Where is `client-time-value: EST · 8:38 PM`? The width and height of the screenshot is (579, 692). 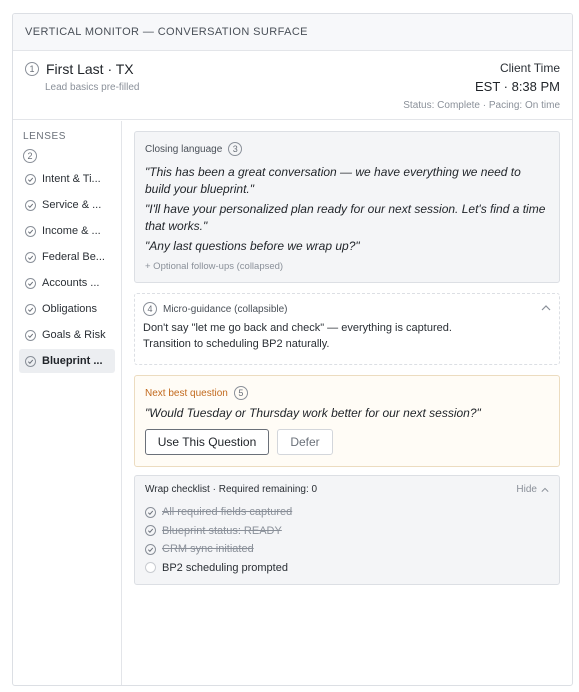
client-time-value: EST · 8:38 PM is located at coordinates (517, 86).